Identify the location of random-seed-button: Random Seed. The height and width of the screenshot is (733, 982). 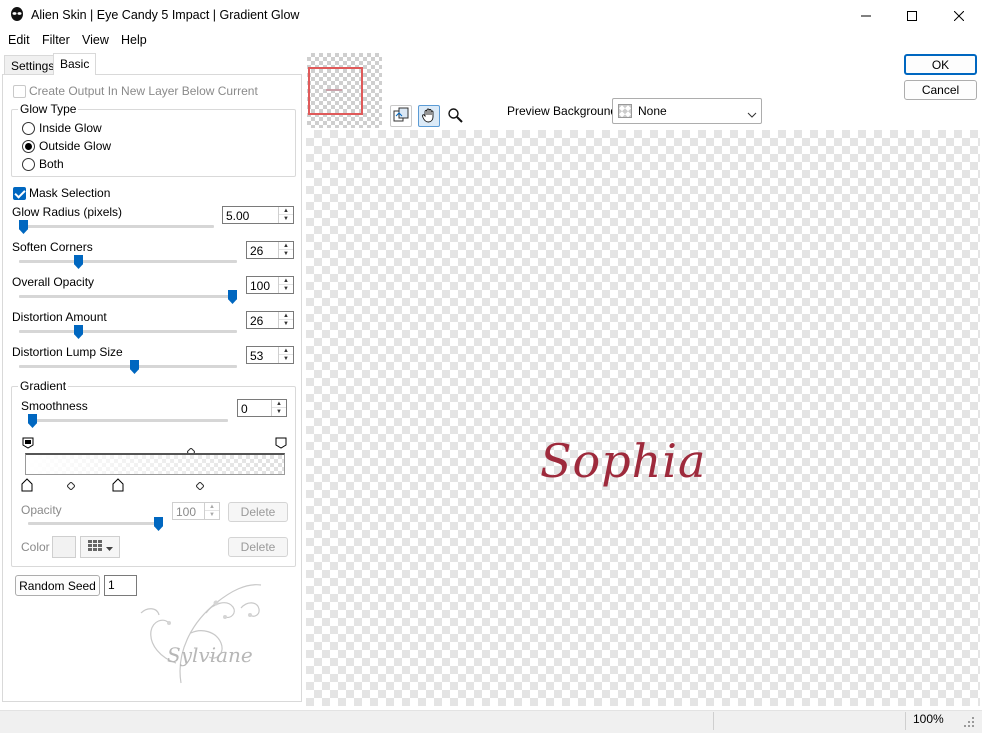
(57, 585).